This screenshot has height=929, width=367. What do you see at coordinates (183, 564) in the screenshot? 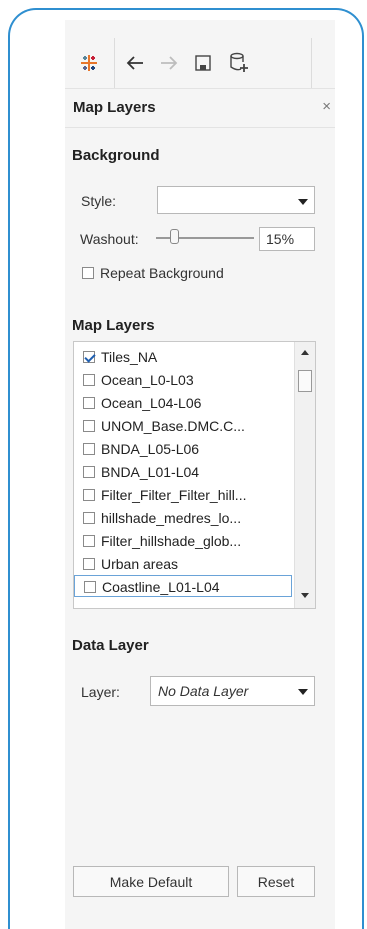
I see `list-item: Urban areas` at bounding box center [183, 564].